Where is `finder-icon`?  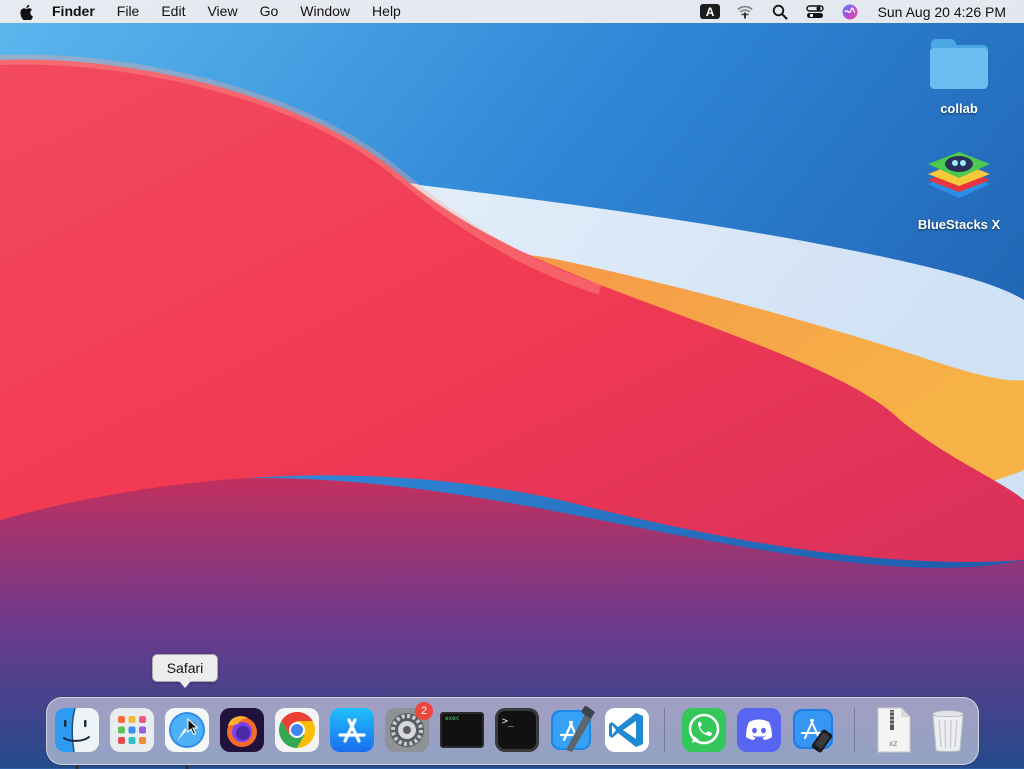 finder-icon is located at coordinates (77, 730).